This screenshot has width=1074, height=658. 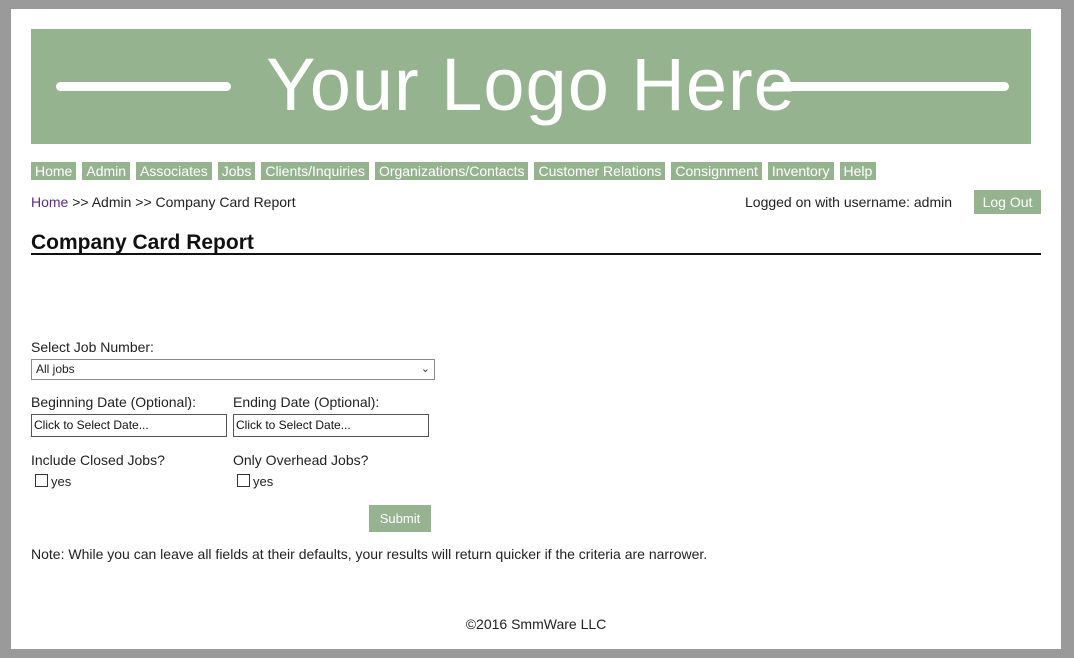 I want to click on page-title: Company Card Report, so click(x=142, y=242).